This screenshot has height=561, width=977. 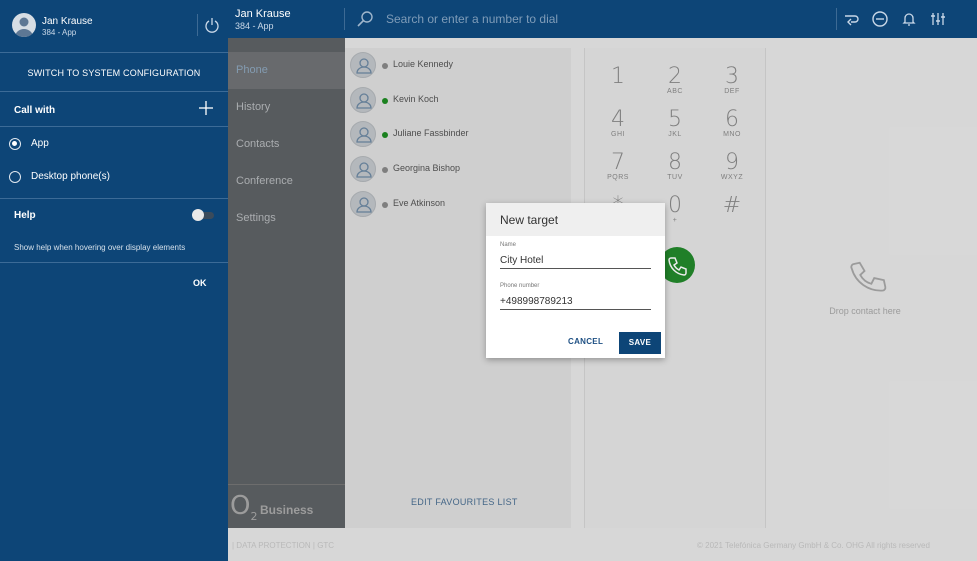 What do you see at coordinates (114, 73) in the screenshot?
I see `switch-to-system-configuration-button: SWITCH TO SYSTEM CONFIGURATION` at bounding box center [114, 73].